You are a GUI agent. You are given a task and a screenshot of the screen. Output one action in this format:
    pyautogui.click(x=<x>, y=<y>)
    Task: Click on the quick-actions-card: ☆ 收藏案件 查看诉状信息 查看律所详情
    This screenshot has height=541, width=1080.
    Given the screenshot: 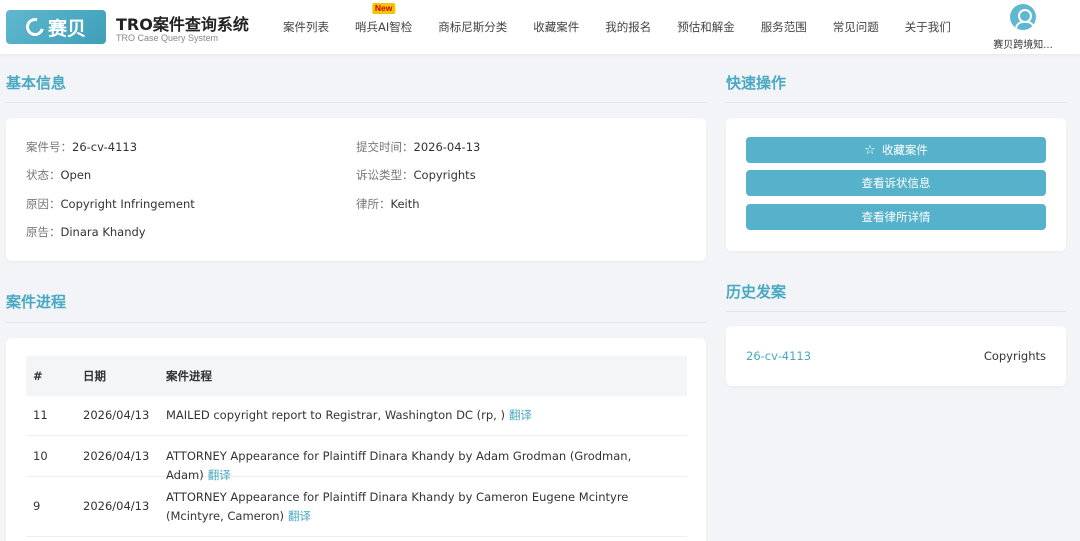 What is the action you would take?
    pyautogui.click(x=896, y=184)
    